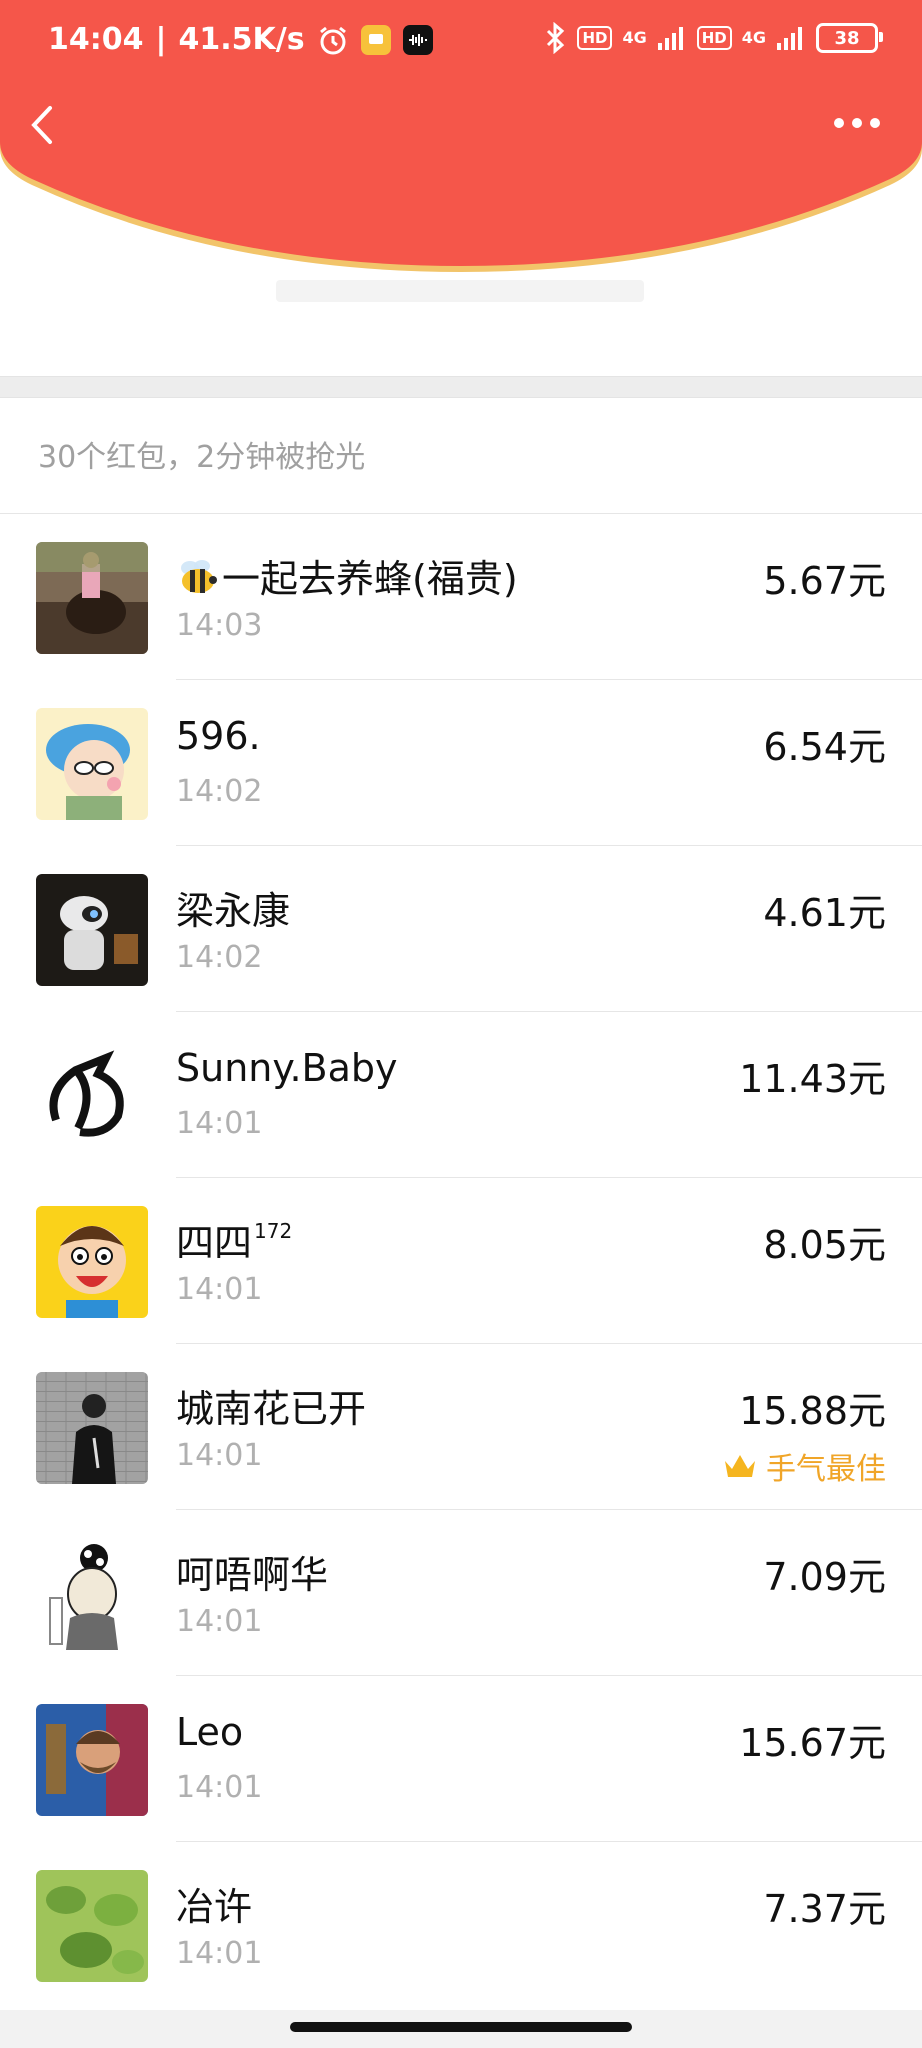  I want to click on list-item: 四四 172 14:01 8.05元, so click(461, 1261).